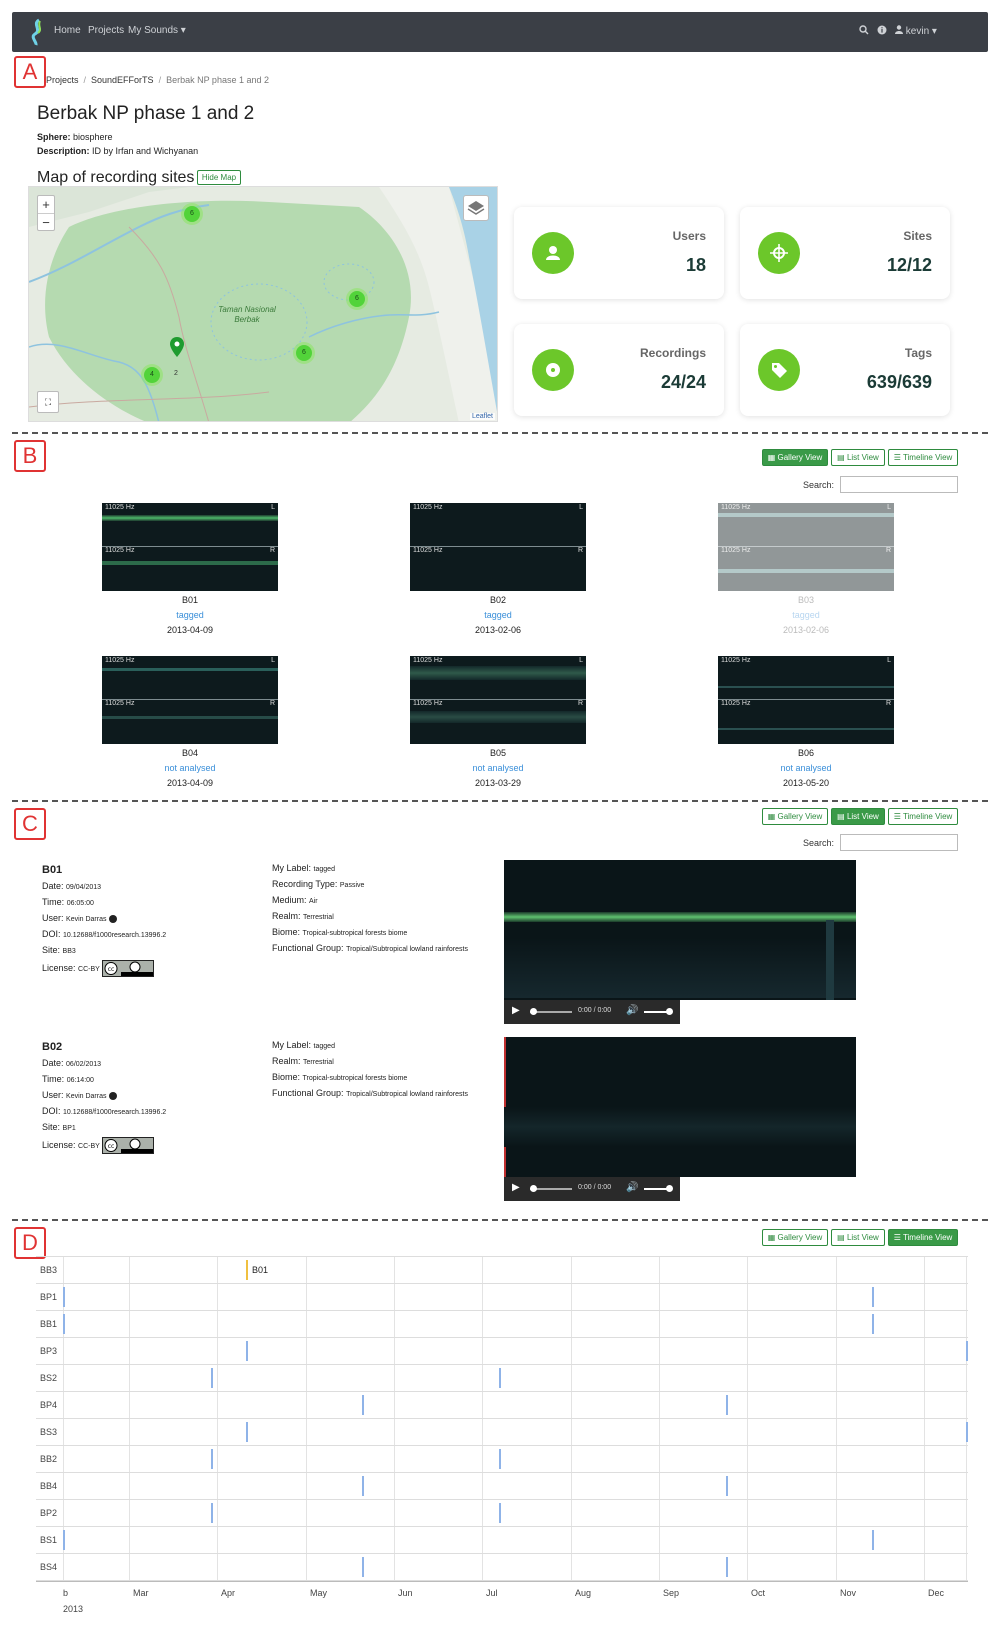 The image size is (1000, 1638). What do you see at coordinates (52, 870) in the screenshot?
I see `recording-title: B01` at bounding box center [52, 870].